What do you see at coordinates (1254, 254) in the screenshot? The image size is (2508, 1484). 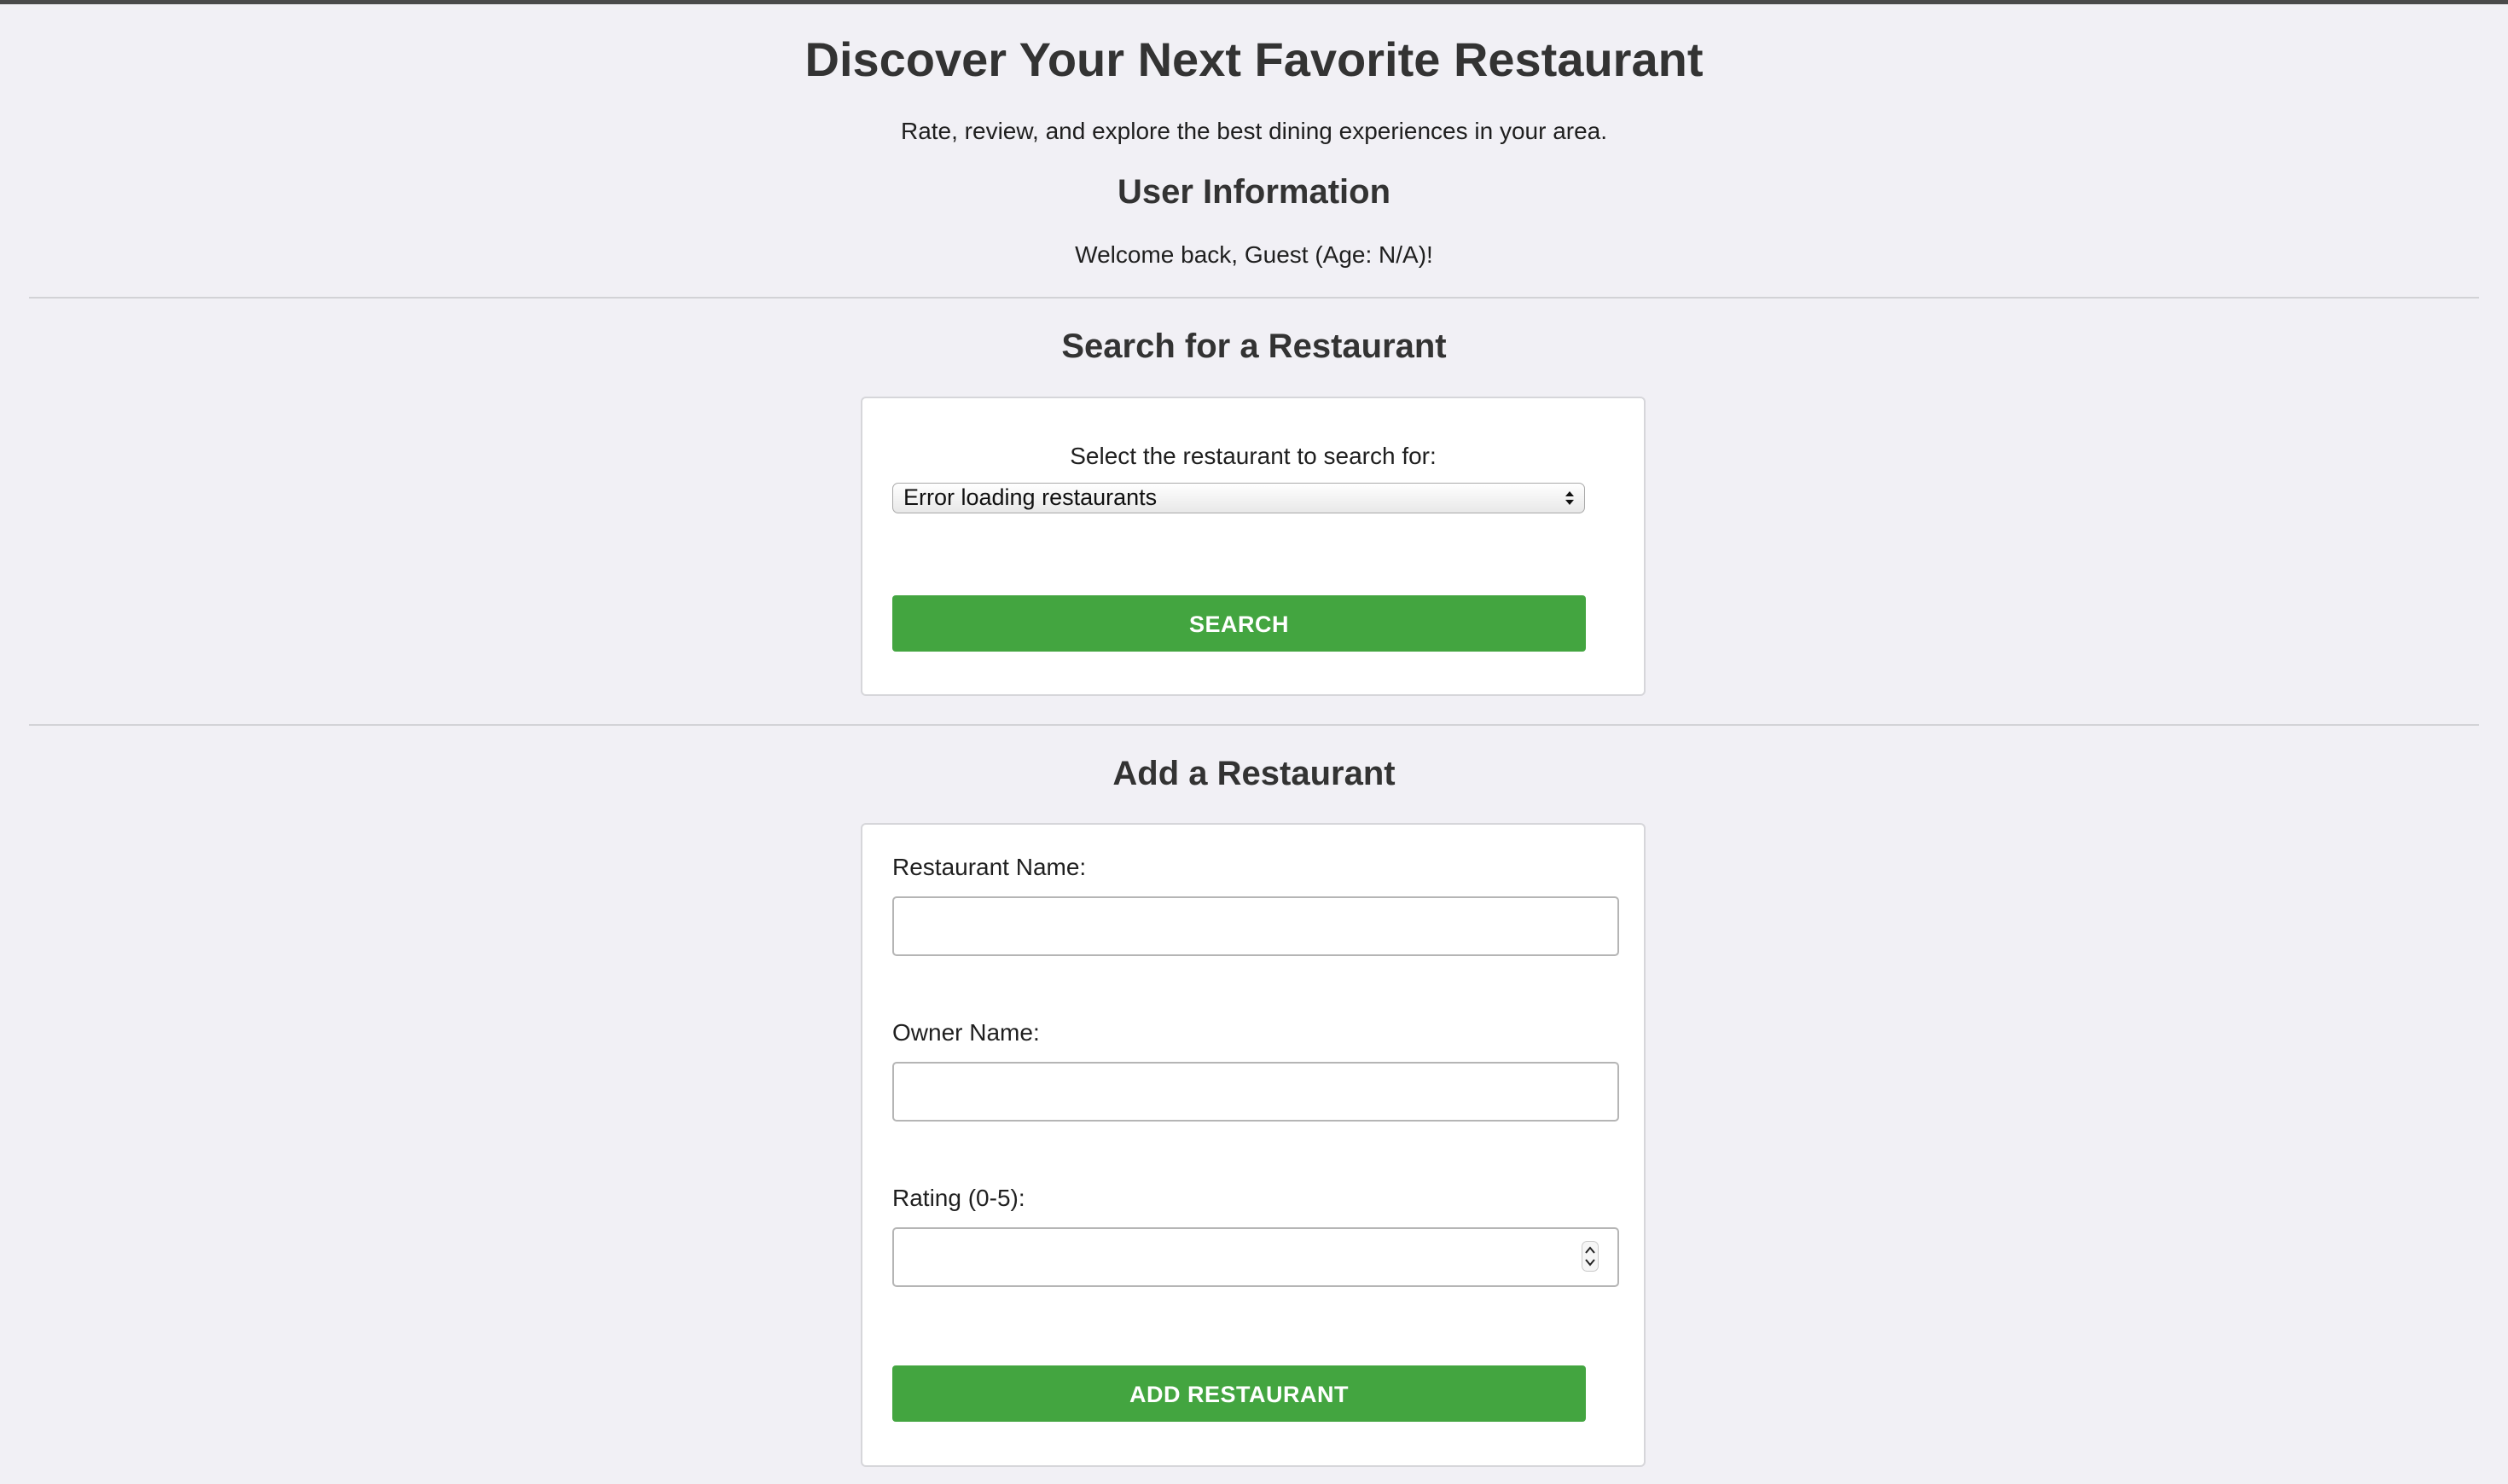 I see `welcome-message: Welcome back, Guest (Age: N/A)!` at bounding box center [1254, 254].